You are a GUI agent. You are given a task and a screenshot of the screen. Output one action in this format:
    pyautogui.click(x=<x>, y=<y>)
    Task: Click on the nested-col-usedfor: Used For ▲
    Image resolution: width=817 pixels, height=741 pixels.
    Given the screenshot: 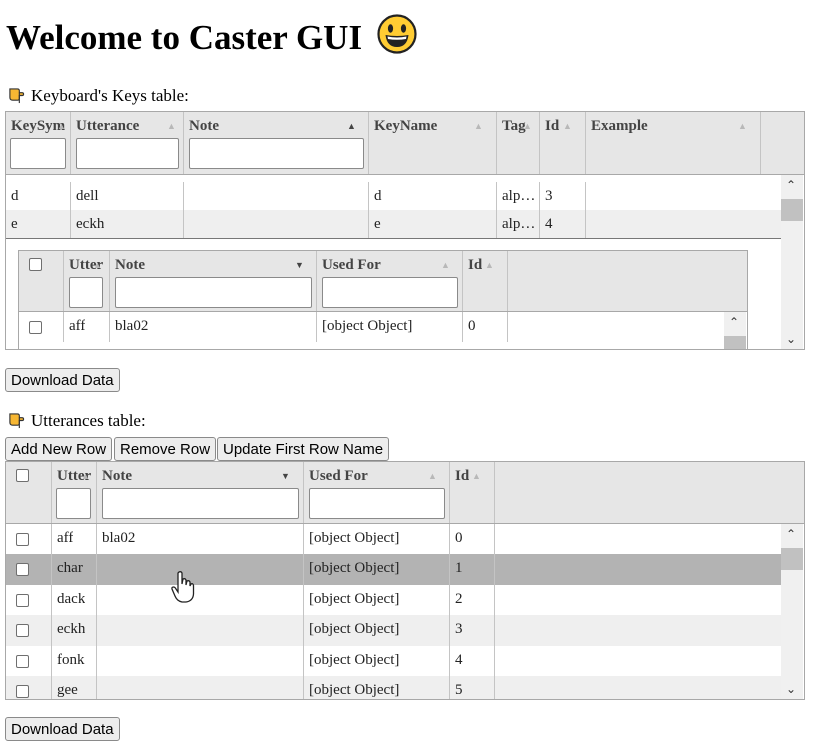 What is the action you would take?
    pyautogui.click(x=390, y=281)
    